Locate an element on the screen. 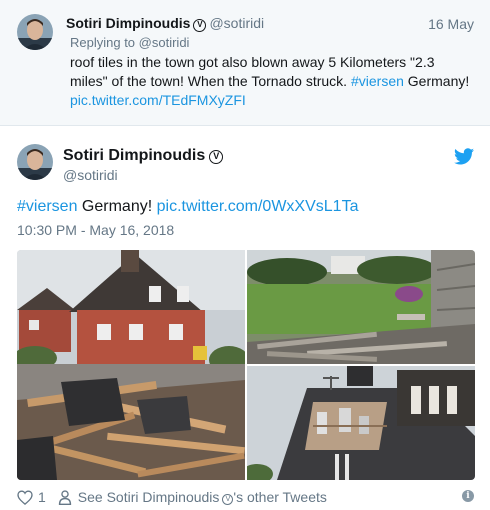 The height and width of the screenshot is (510, 490). hashtag-link: #viersen is located at coordinates (47, 206).